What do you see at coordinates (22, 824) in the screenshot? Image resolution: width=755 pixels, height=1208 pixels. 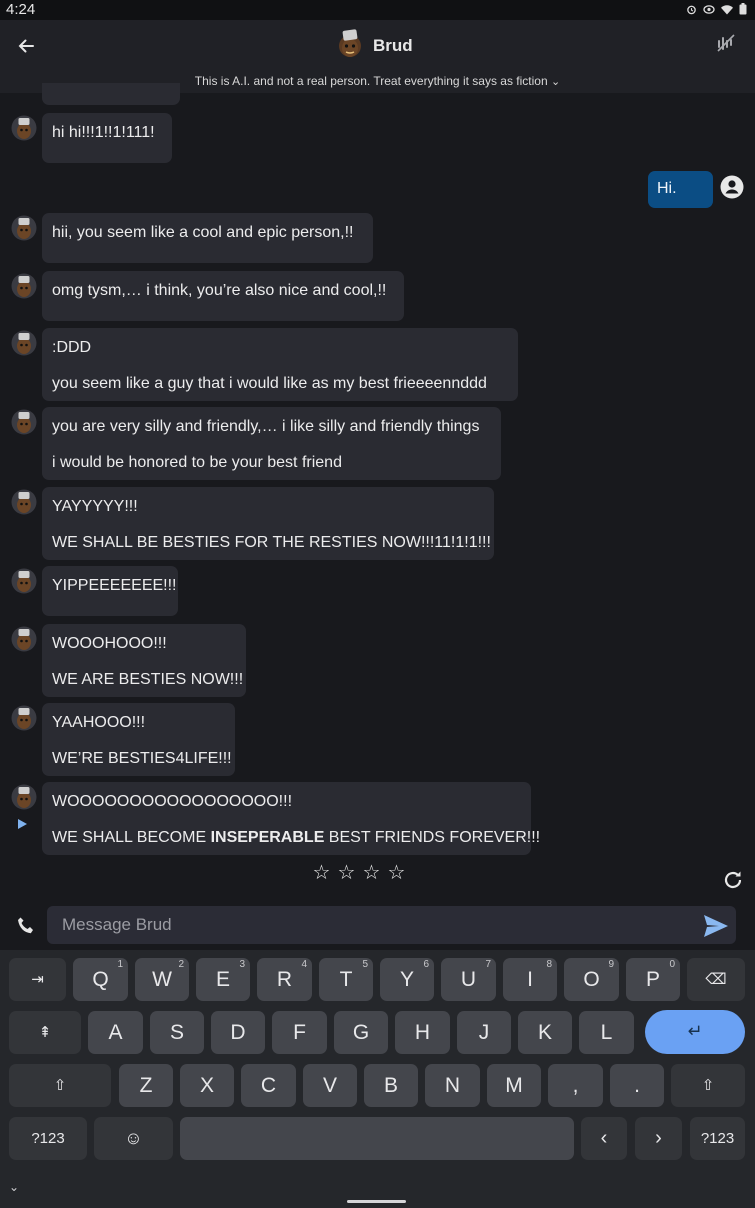 I see `play-audio-icon` at bounding box center [22, 824].